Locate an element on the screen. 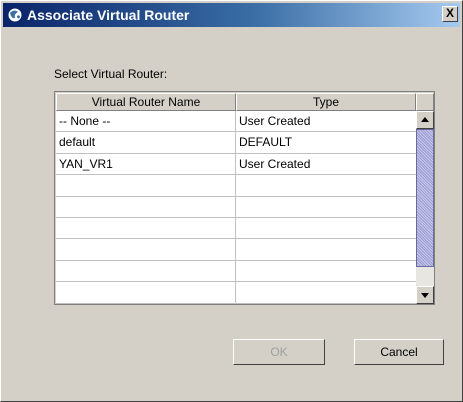  title-bar: Associate Virtual Router X is located at coordinates (231, 15).